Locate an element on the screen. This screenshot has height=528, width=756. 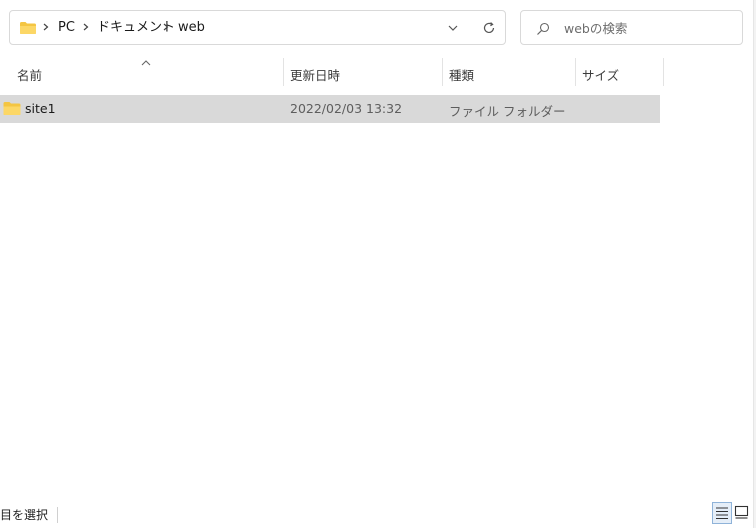
file-type: ファイル フォルダー is located at coordinates (507, 111).